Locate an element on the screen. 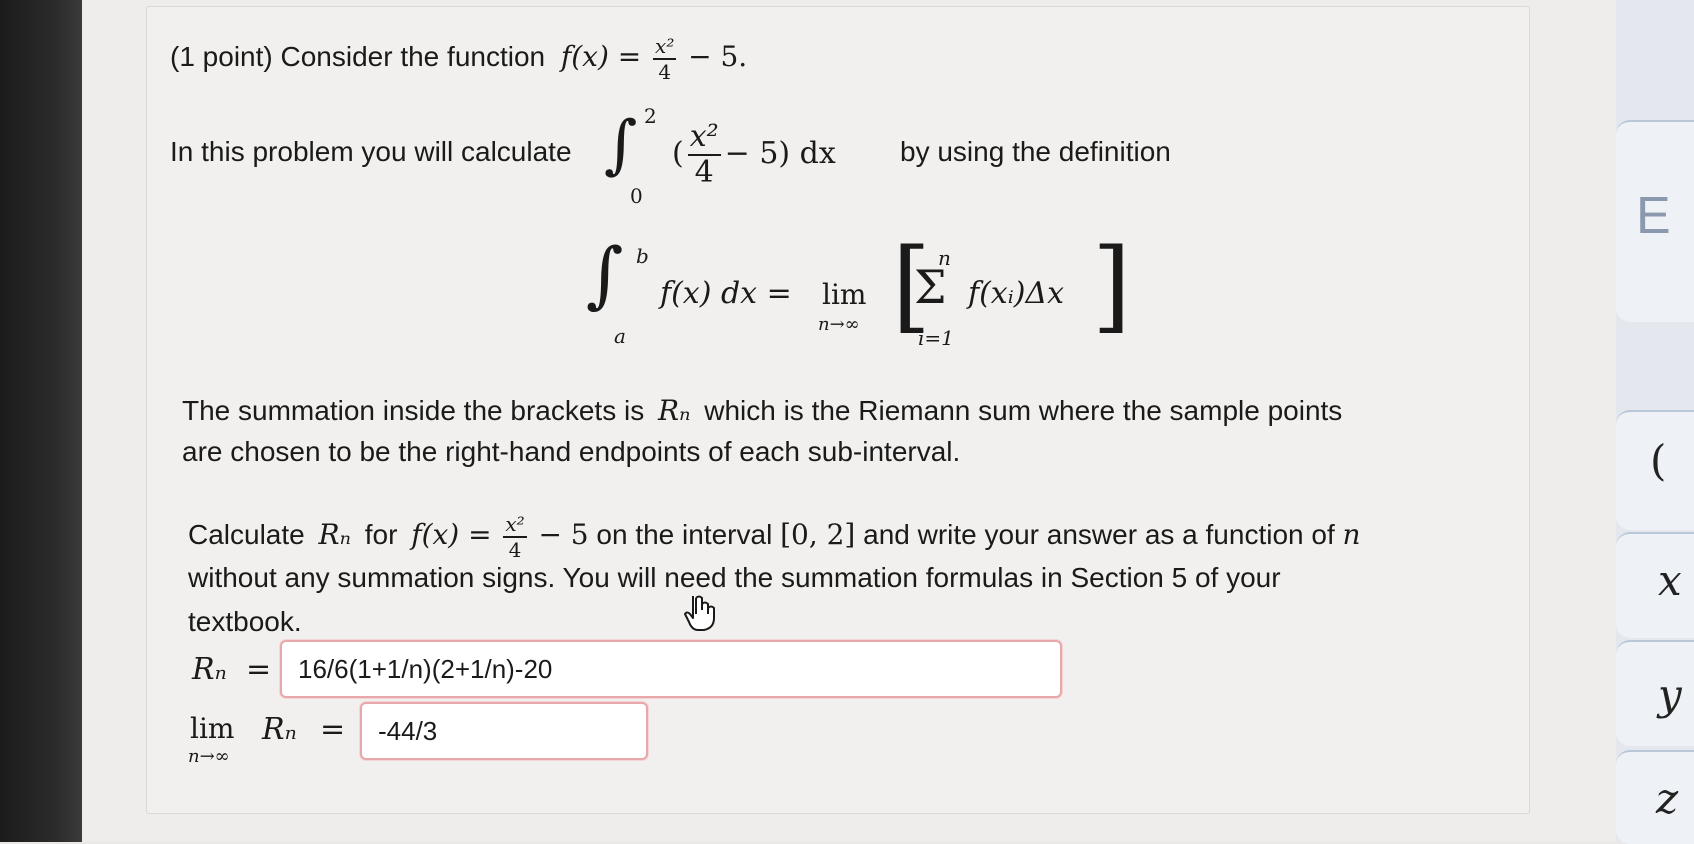 The image size is (1694, 844). limit-answer-input: -44/3 is located at coordinates (504, 731).